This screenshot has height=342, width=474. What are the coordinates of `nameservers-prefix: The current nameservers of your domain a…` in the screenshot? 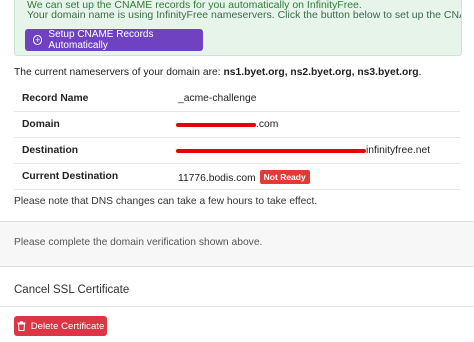 It's located at (119, 72).